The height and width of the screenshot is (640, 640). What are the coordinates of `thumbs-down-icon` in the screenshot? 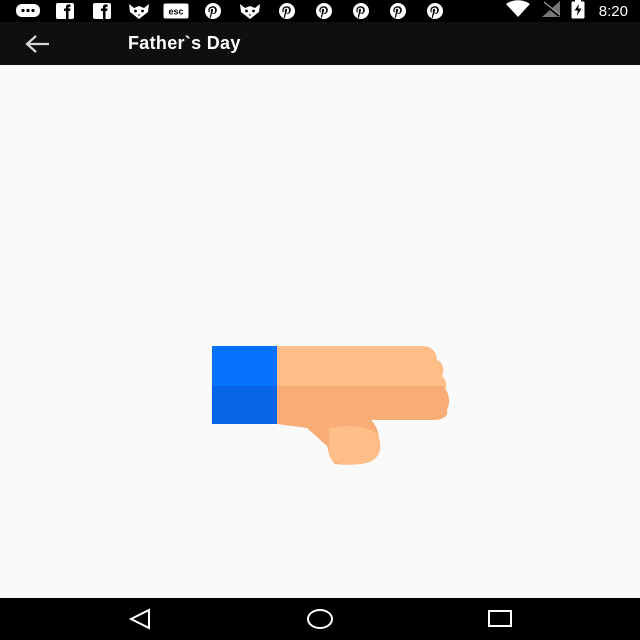 It's located at (331, 375).